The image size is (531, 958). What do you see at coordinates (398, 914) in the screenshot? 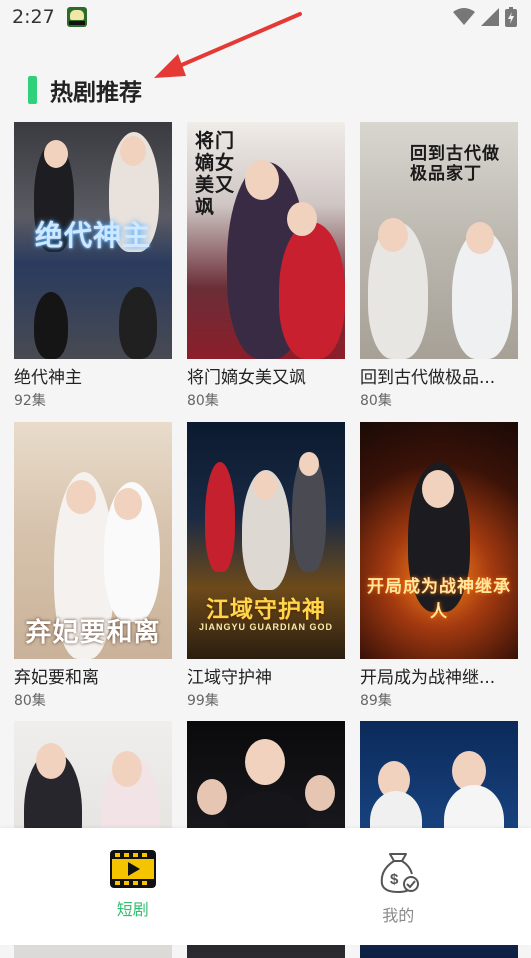
I see `tab-label: 我的` at bounding box center [398, 914].